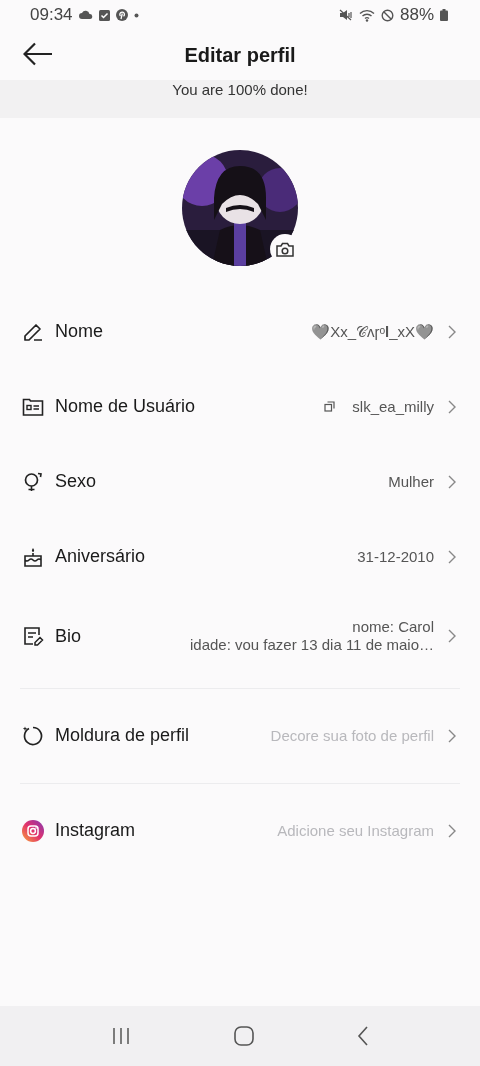  What do you see at coordinates (352, 735) in the screenshot?
I see `text-field: Decore sua foto de perfil` at bounding box center [352, 735].